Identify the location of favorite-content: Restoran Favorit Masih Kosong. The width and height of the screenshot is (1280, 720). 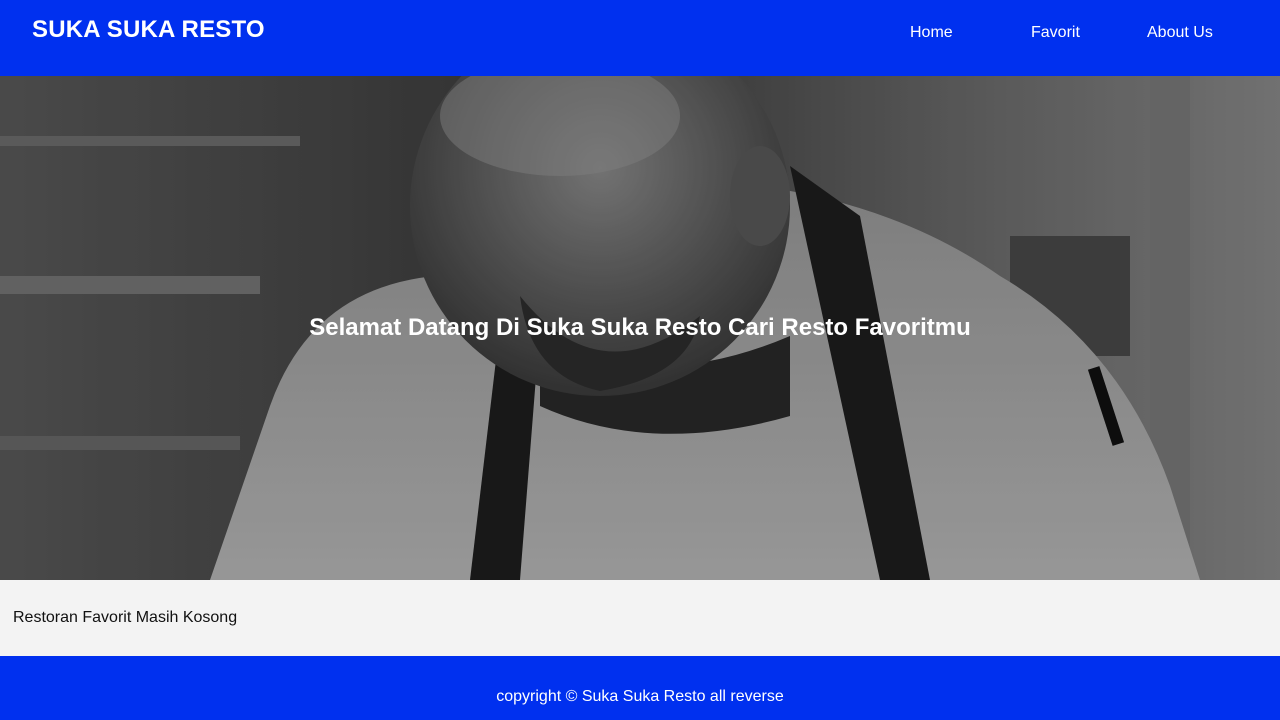
(640, 618).